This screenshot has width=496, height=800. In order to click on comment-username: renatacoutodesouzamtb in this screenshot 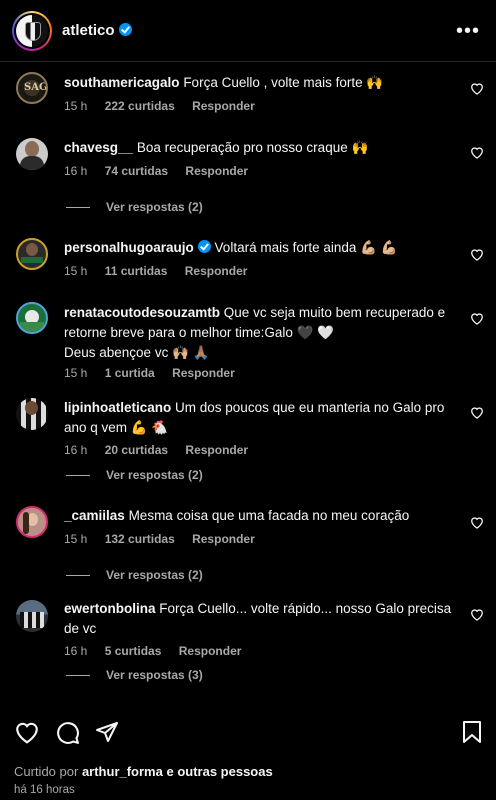, I will do `click(142, 312)`.